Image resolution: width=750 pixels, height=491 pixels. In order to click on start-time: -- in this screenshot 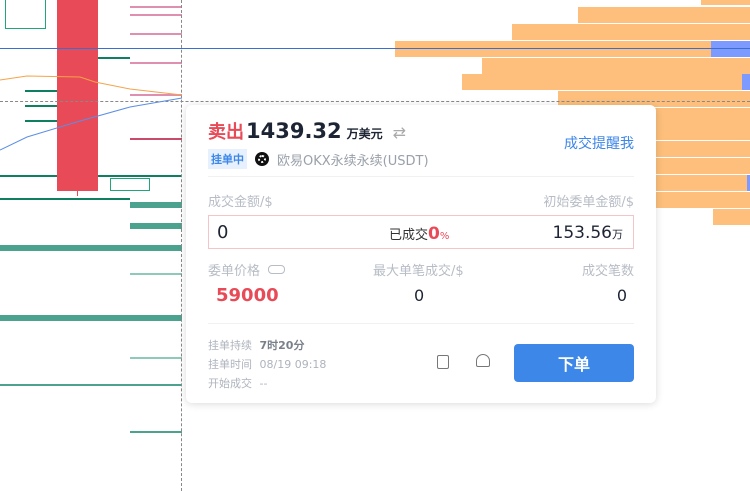, I will do `click(263, 383)`.